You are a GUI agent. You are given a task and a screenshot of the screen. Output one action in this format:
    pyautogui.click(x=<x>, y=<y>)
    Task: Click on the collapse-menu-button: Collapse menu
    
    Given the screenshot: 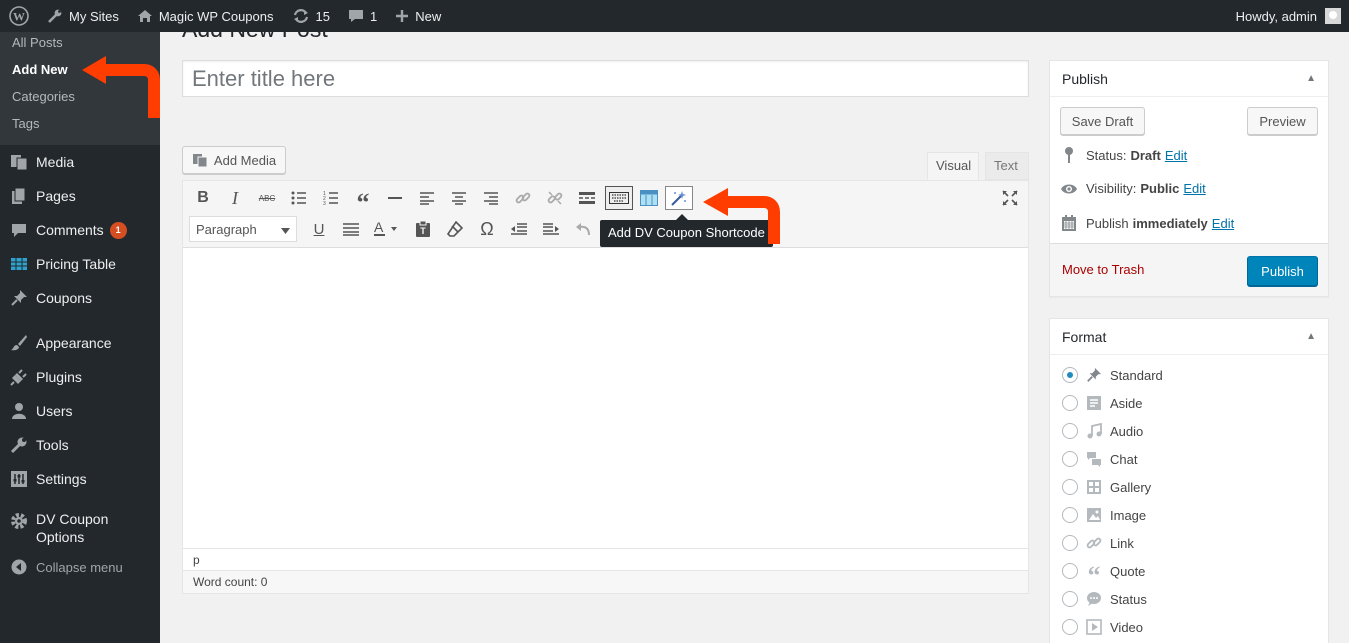 What is the action you would take?
    pyautogui.click(x=80, y=567)
    